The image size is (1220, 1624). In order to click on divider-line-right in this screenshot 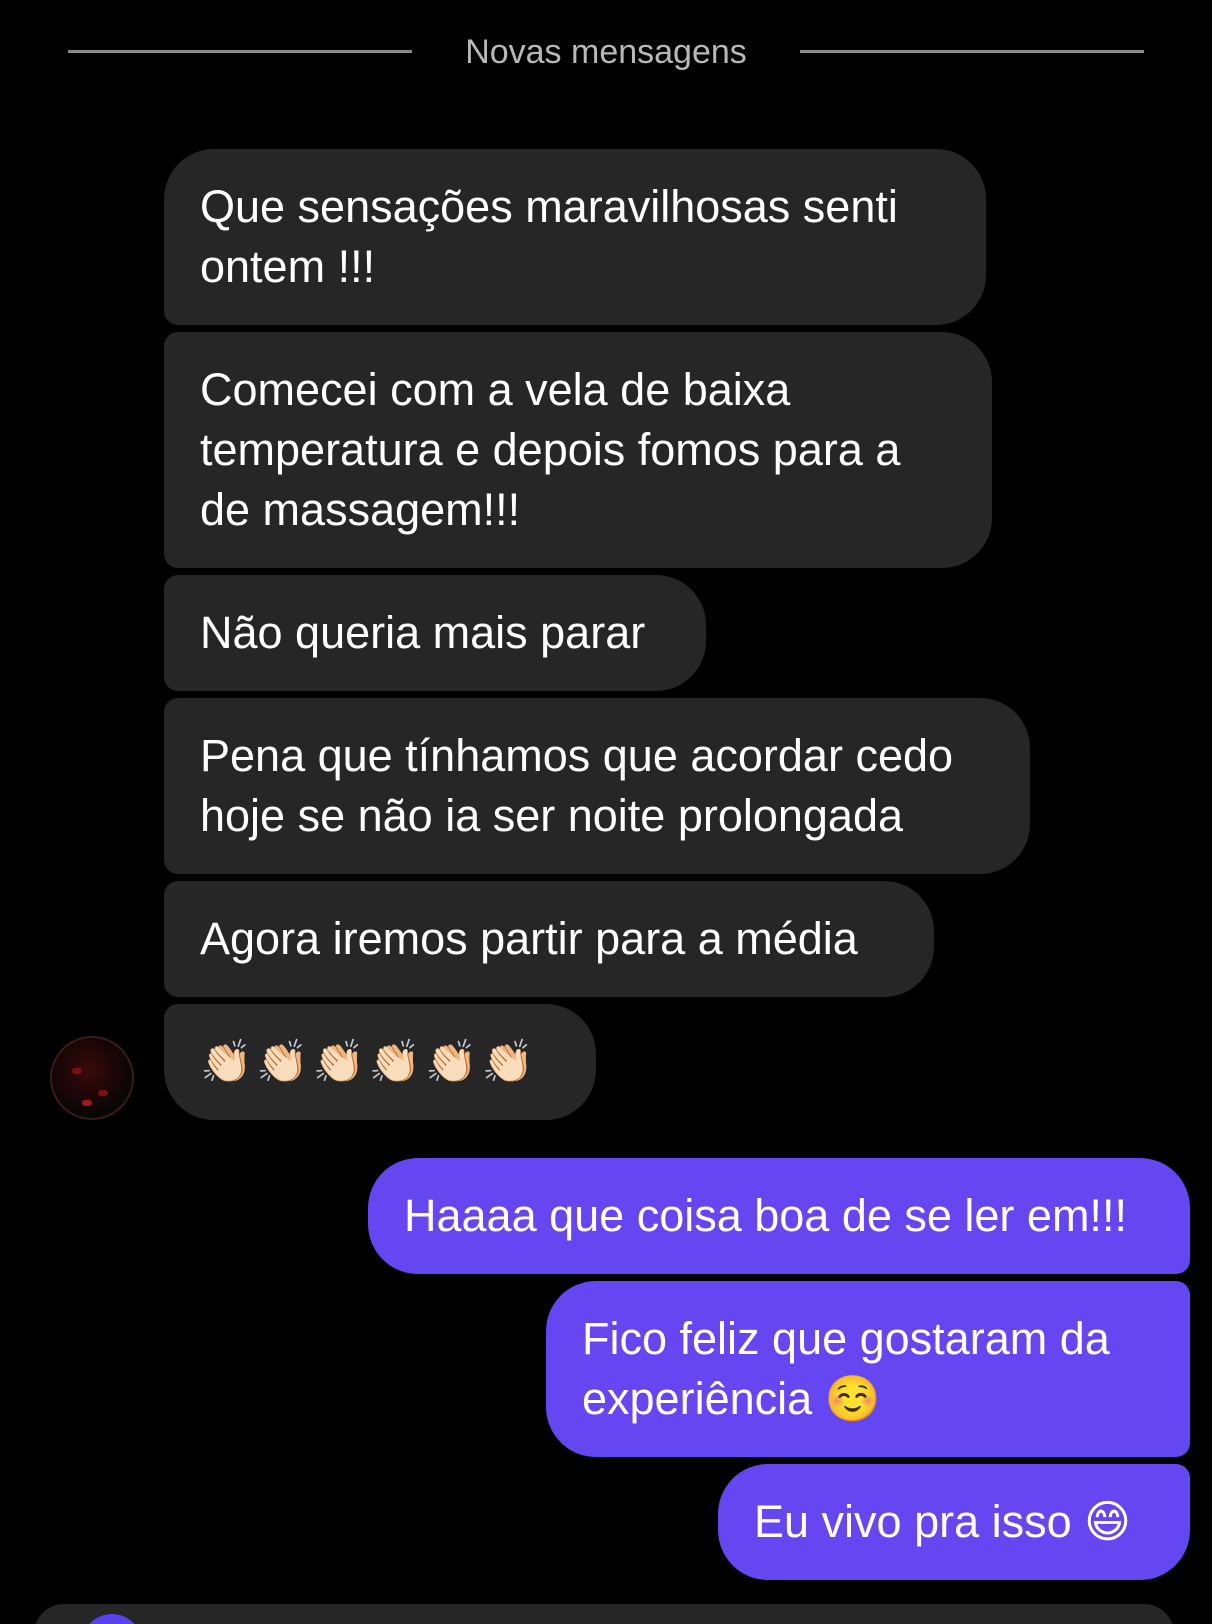, I will do `click(972, 51)`.